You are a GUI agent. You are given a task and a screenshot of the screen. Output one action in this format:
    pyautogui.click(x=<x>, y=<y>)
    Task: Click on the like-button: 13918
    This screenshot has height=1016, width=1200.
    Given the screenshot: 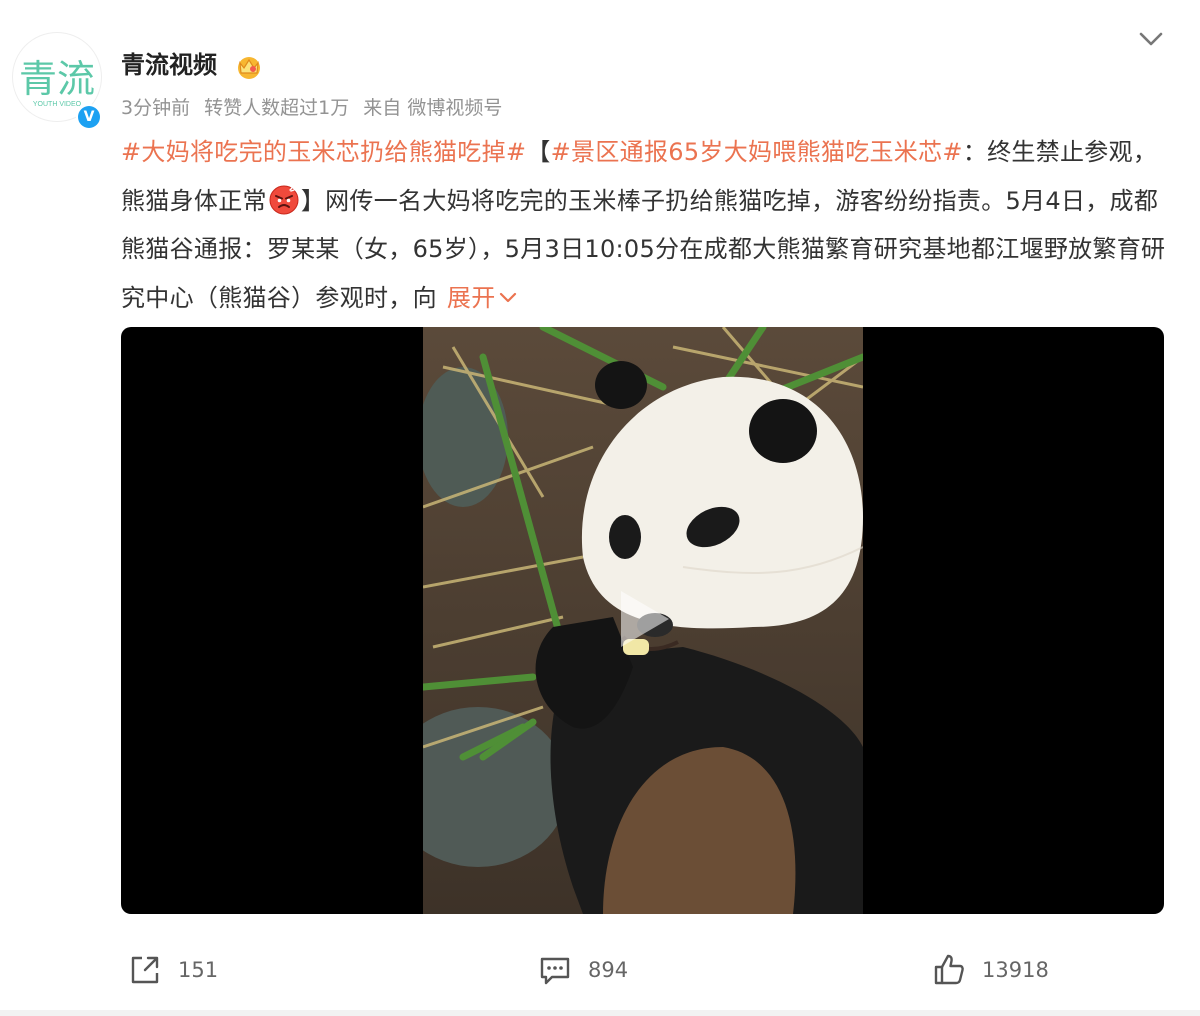 What is the action you would take?
    pyautogui.click(x=990, y=970)
    